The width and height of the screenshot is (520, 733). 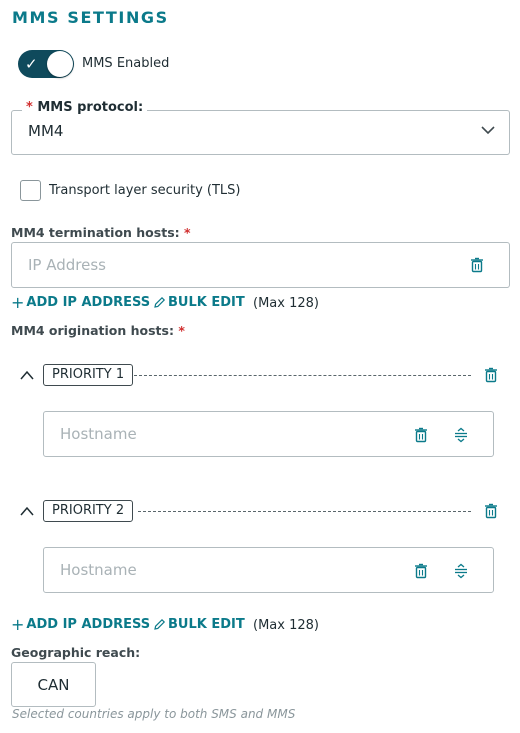 What do you see at coordinates (145, 190) in the screenshot?
I see `tls-label: Transport layer security (TLS)` at bounding box center [145, 190].